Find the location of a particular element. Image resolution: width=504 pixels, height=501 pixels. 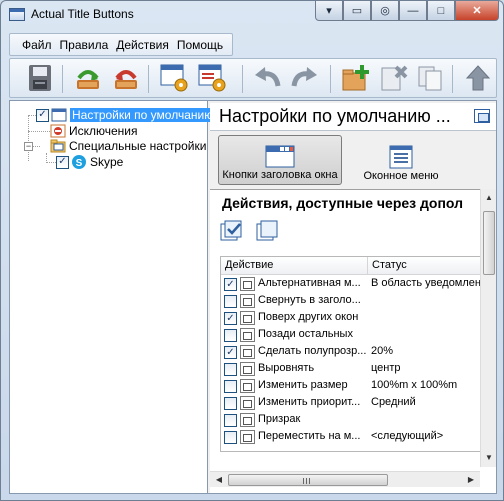

copy-rule-icon is located at coordinates (430, 78).